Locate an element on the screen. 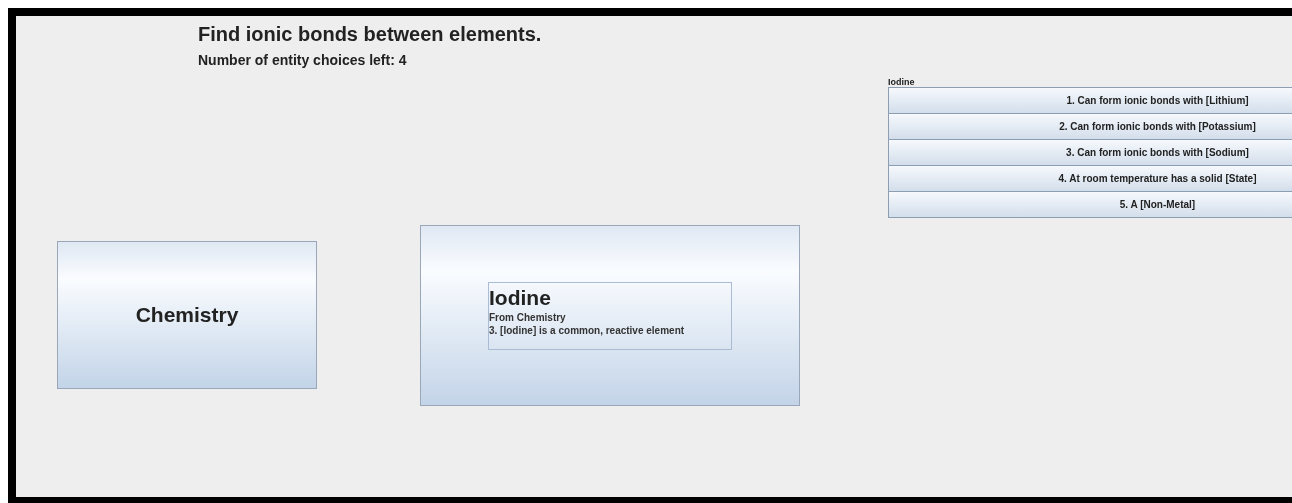  fact-choice-button: 5. A [Non-Metal] is located at coordinates (1090, 204).